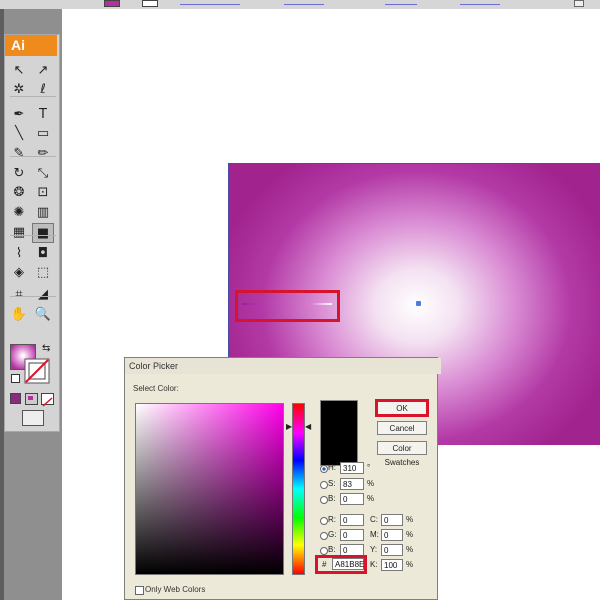 This screenshot has height=600, width=600. Describe the element at coordinates (579, 3) in the screenshot. I see `control-menu-button` at that location.